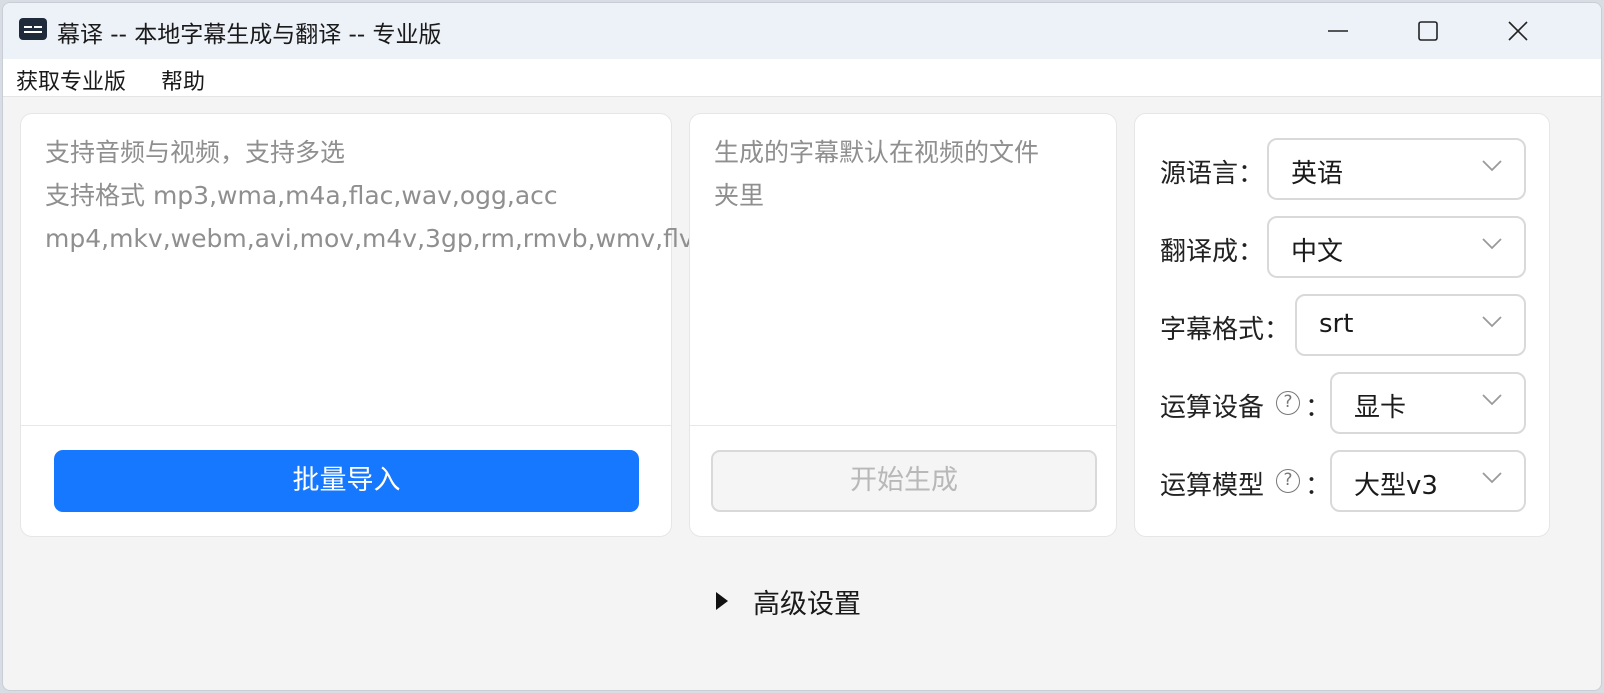  Describe the element at coordinates (1380, 408) in the screenshot. I see `compute-device-value: 显卡` at that location.